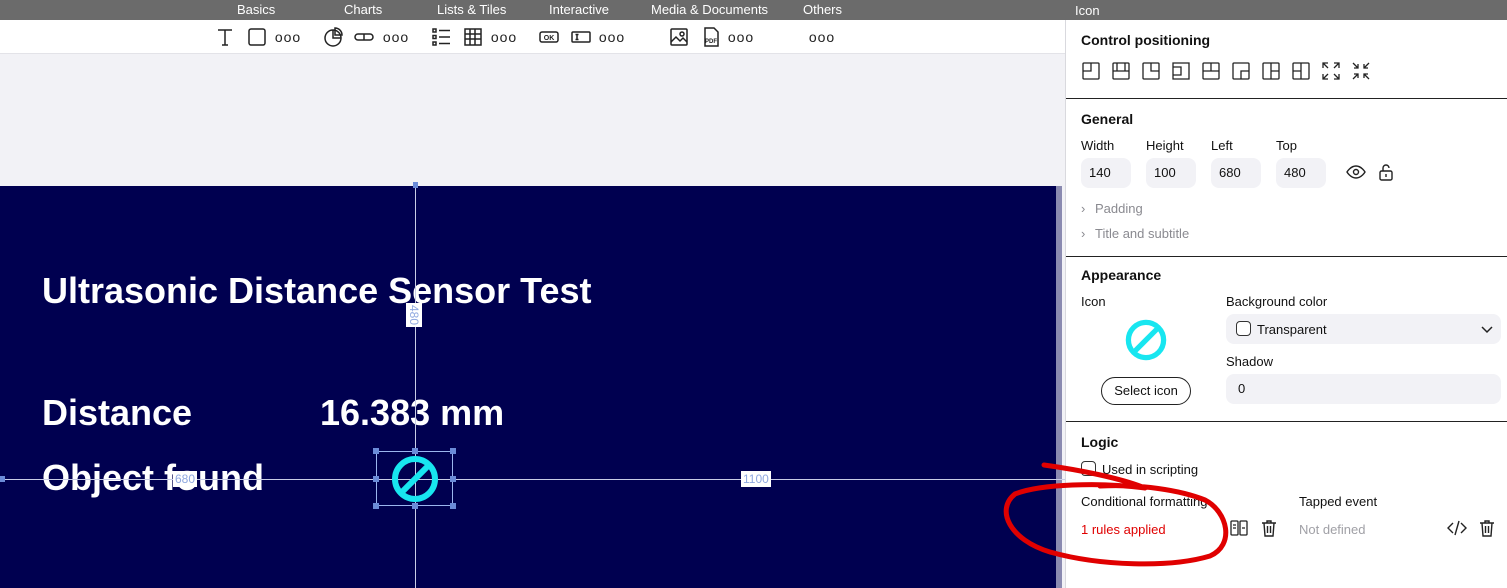  What do you see at coordinates (1100, 442) in the screenshot?
I see `logic-section-title: Logic` at bounding box center [1100, 442].